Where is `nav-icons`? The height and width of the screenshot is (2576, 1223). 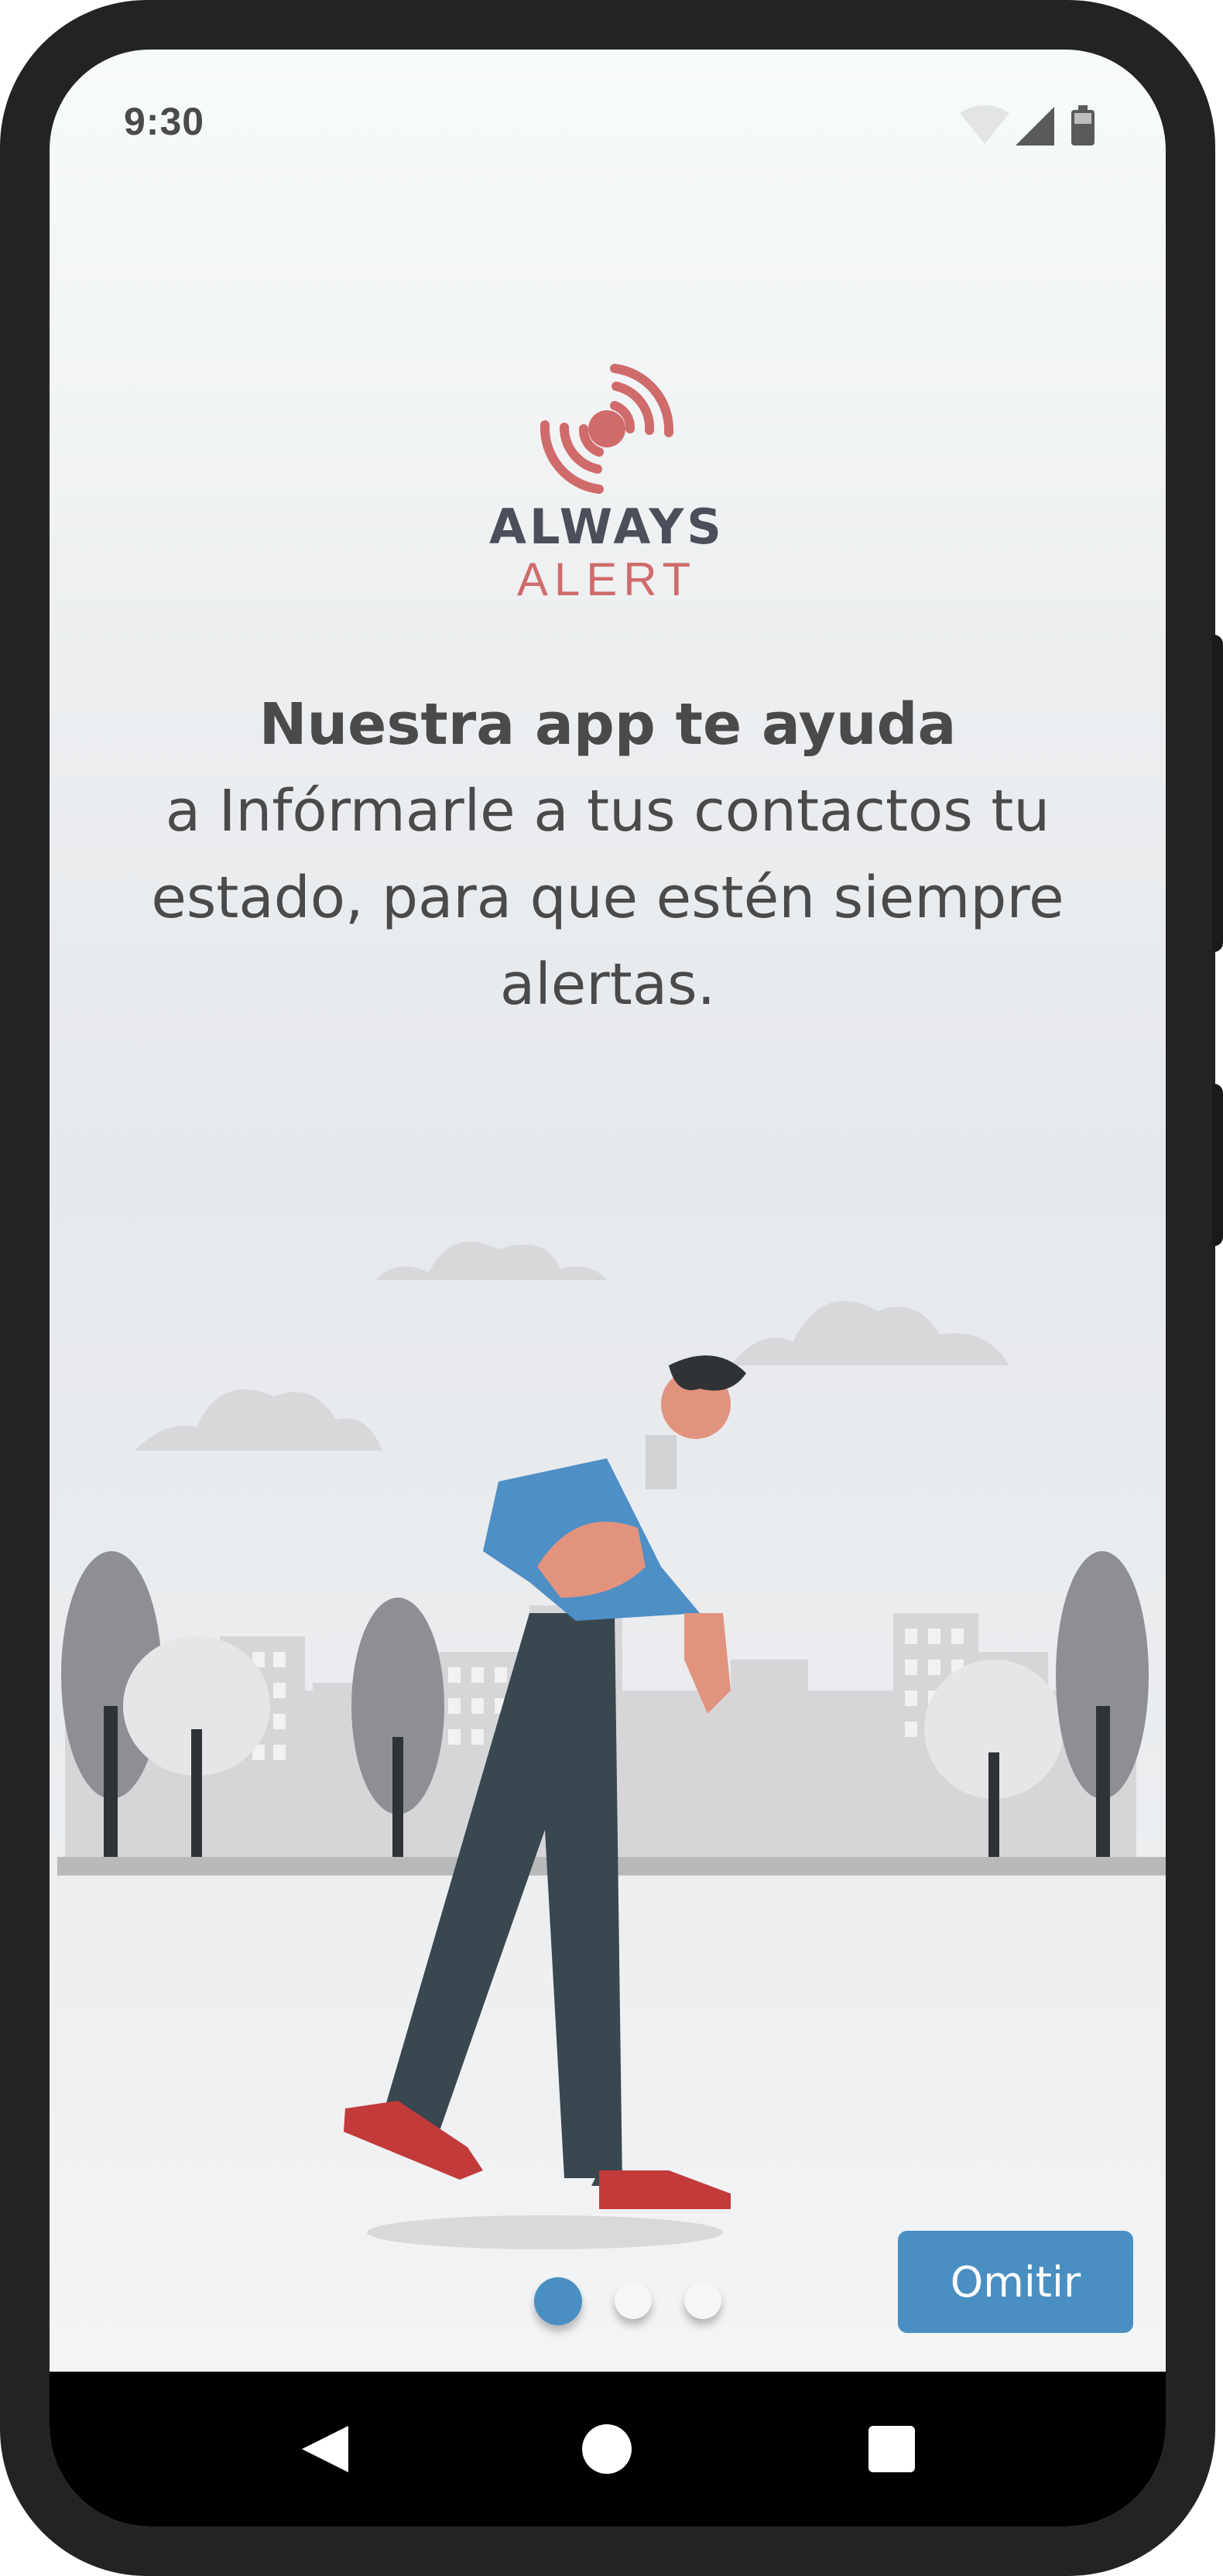 nav-icons is located at coordinates (609, 2449).